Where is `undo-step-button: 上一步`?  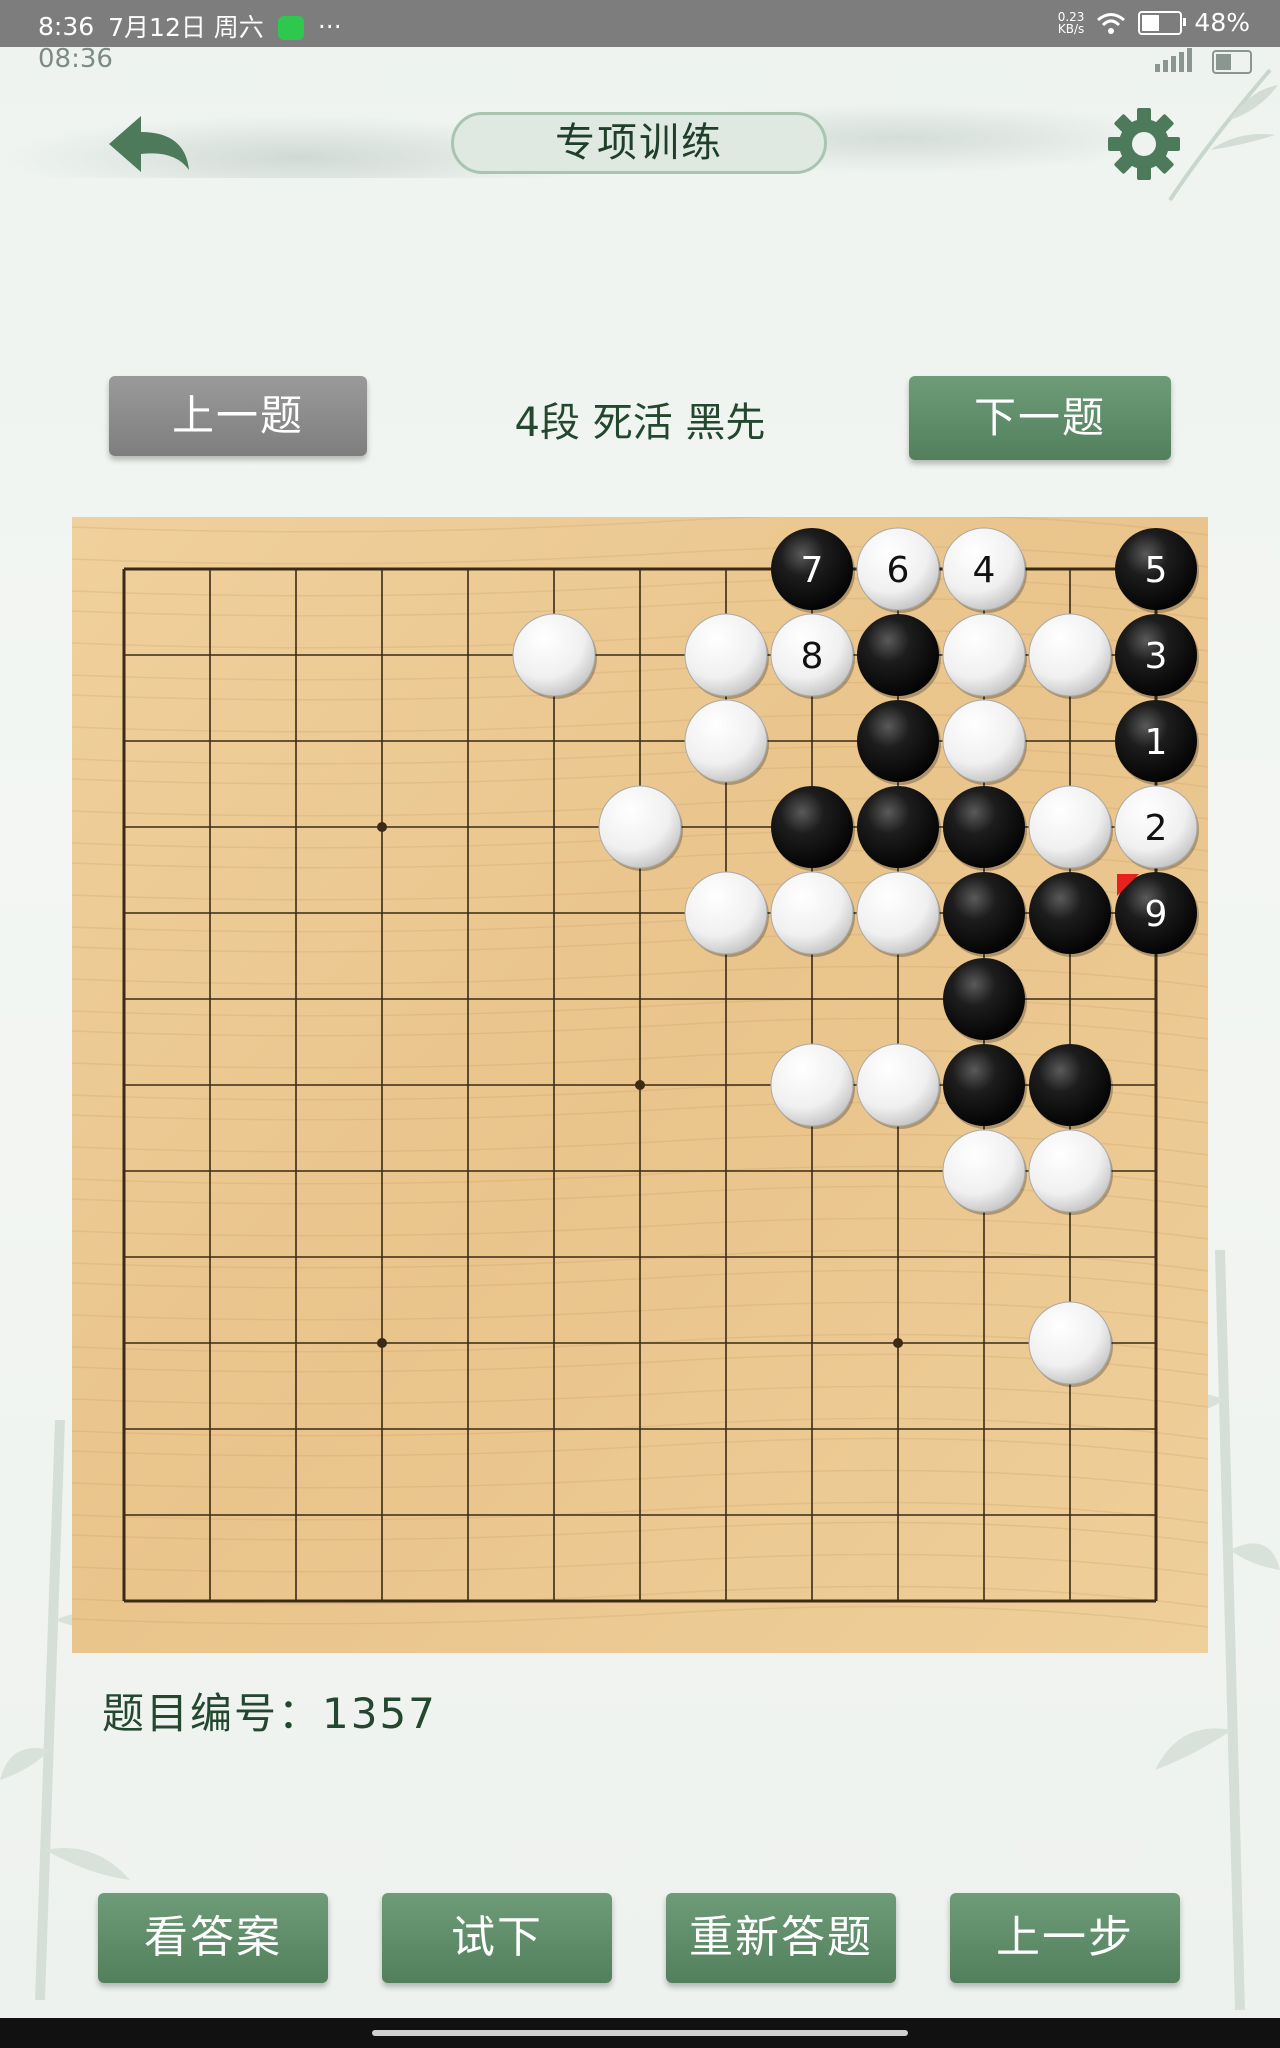
undo-step-button: 上一步 is located at coordinates (1065, 1938).